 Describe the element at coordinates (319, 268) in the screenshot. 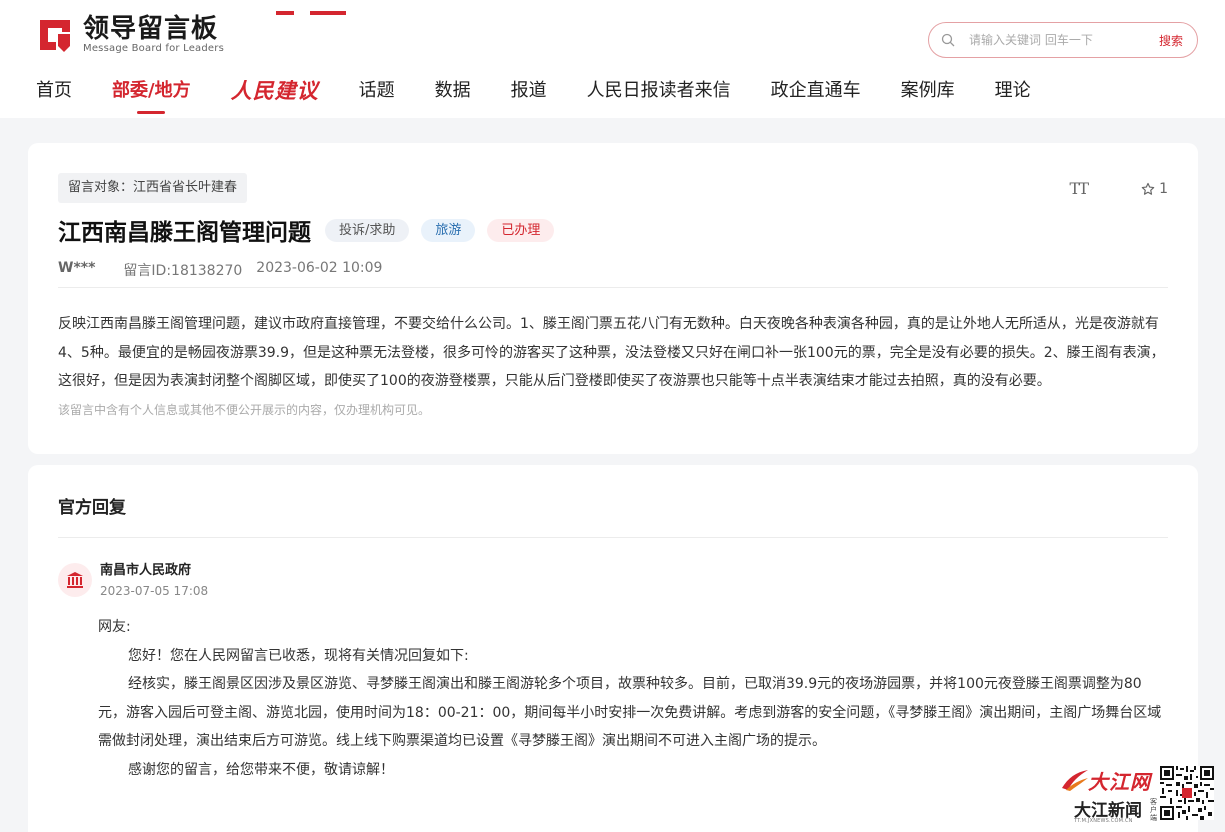

I see `message-time: 2023-06-02 10:09` at that location.